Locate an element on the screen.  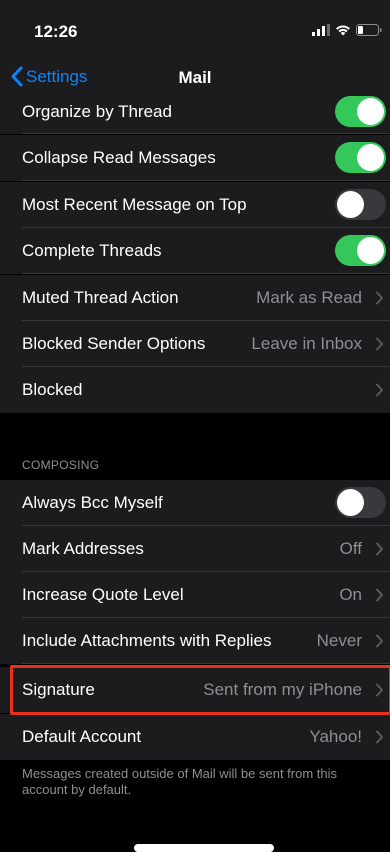
status-icons is located at coordinates (347, 30).